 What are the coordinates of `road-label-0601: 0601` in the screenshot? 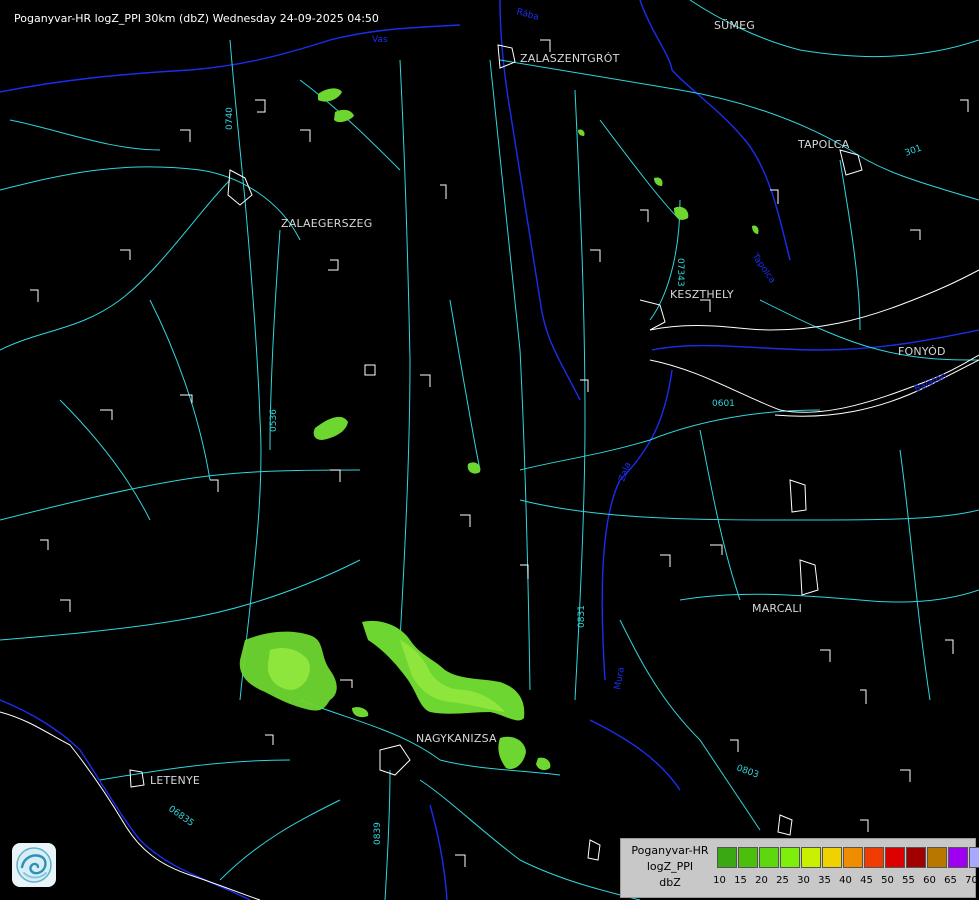 It's located at (723, 404).